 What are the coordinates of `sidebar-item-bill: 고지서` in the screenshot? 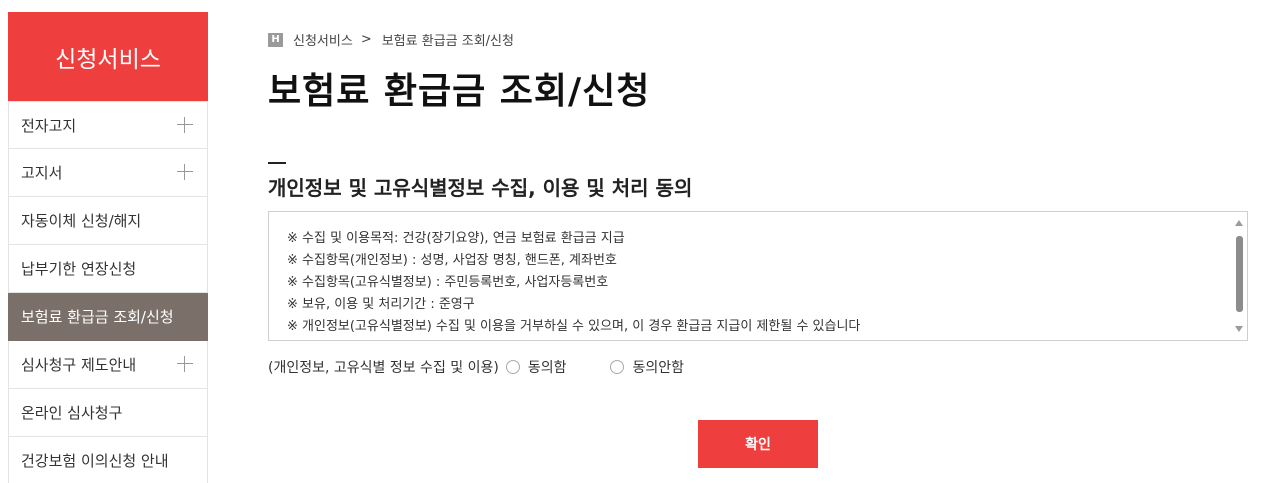 It's located at (108, 173).